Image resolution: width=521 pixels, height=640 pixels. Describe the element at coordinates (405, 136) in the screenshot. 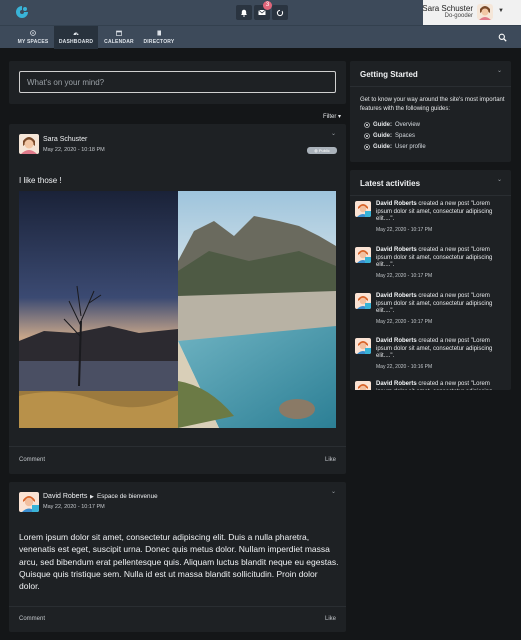

I see `guide-label: Spaces` at that location.